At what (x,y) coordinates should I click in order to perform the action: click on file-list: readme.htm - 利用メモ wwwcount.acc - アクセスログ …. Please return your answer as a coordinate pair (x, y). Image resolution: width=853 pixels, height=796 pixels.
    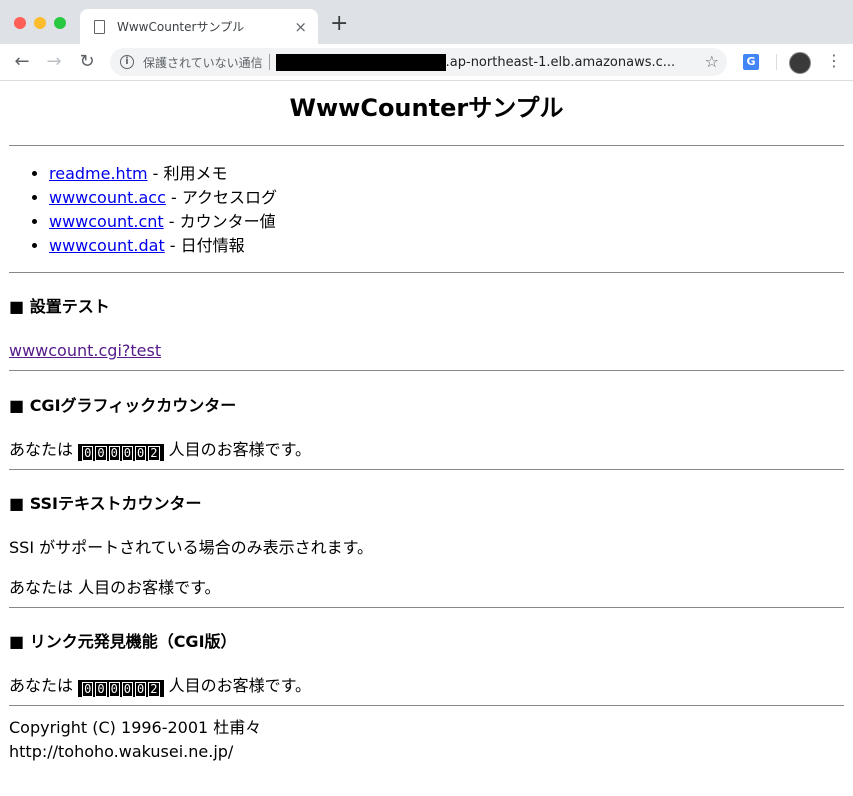
    Looking at the image, I should click on (426, 210).